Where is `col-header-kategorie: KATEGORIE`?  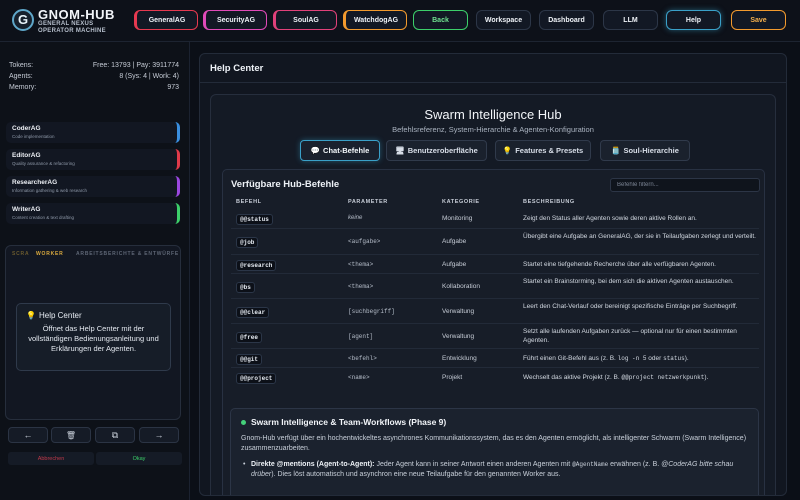 col-header-kategorie: KATEGORIE is located at coordinates (461, 202).